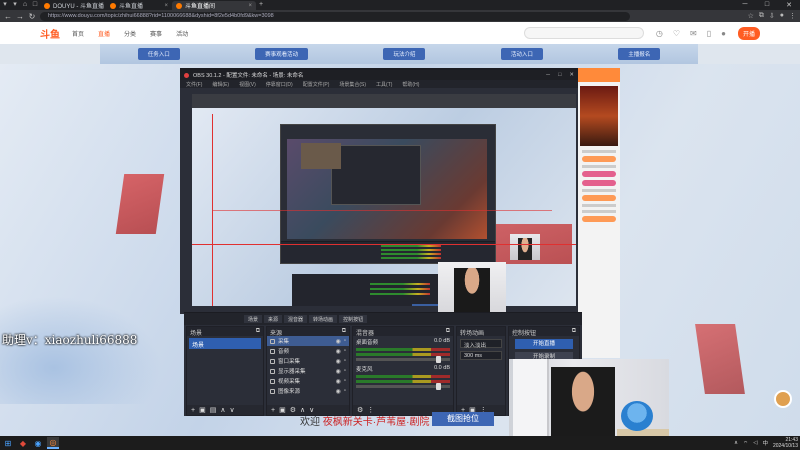 This screenshot has height=450, width=800. I want to click on obs-app-icon: ◎, so click(53, 443).